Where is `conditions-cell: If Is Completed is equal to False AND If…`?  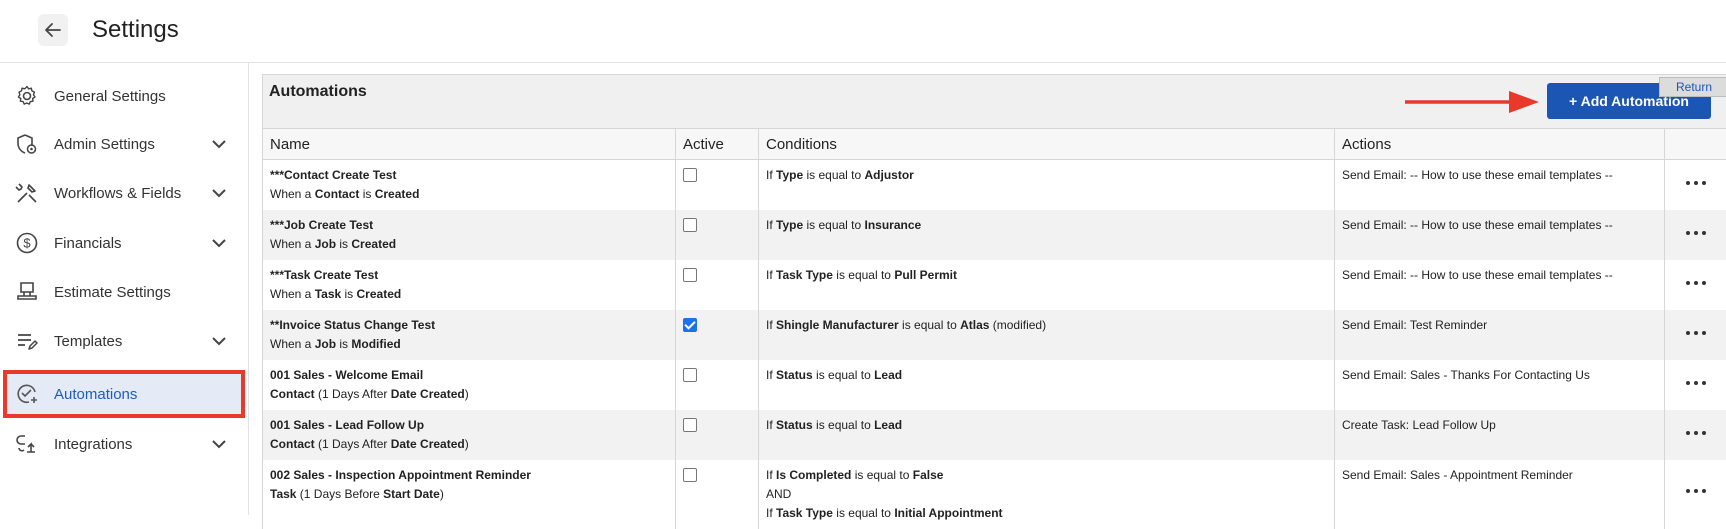 conditions-cell: If Is Completed is equal to False AND If… is located at coordinates (1047, 494).